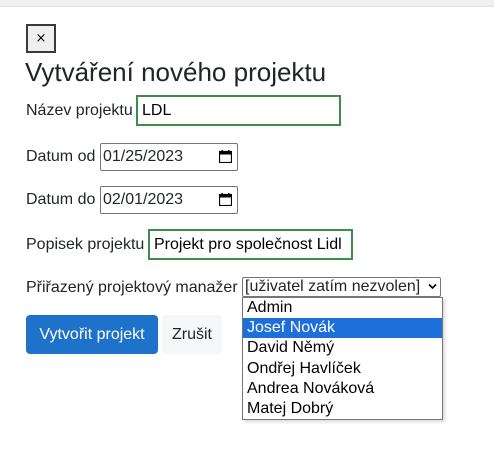 Image resolution: width=494 pixels, height=452 pixels. I want to click on manager-option-highlighted: Josef Novák, so click(342, 328).